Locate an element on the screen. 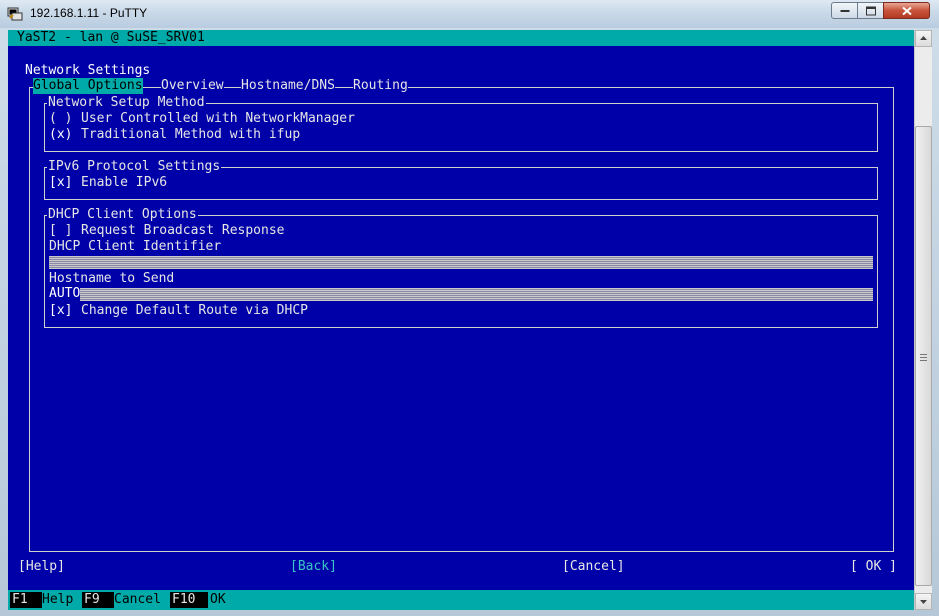 The width and height of the screenshot is (939, 616). f1-label: Help is located at coordinates (57, 600).